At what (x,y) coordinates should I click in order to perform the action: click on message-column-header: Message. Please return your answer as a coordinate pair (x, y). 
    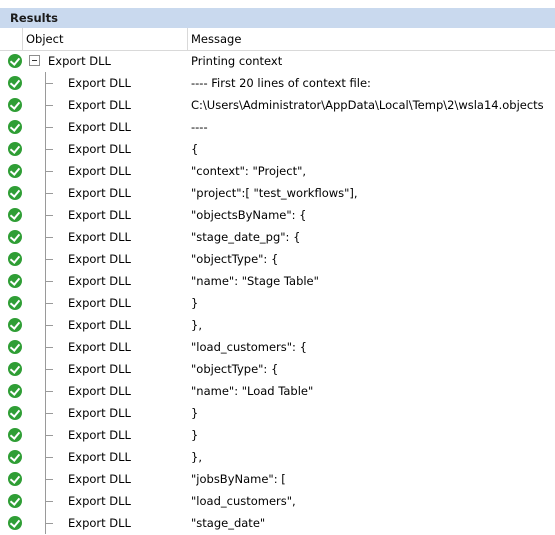
    Looking at the image, I should click on (372, 39).